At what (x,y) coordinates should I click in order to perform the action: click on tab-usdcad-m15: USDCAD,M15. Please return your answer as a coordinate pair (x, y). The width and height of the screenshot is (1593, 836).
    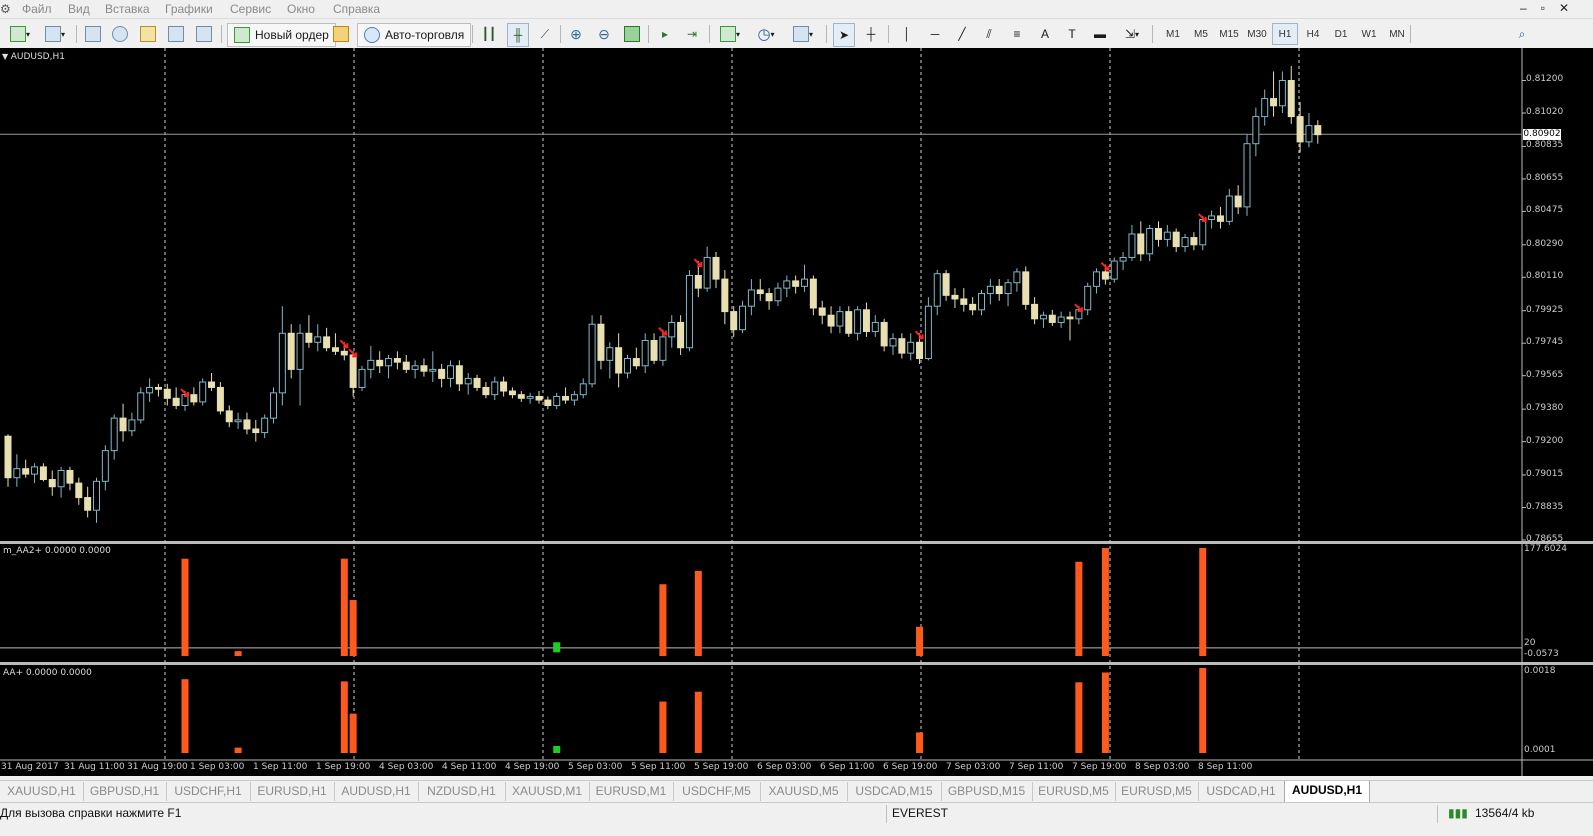
    Looking at the image, I should click on (894, 791).